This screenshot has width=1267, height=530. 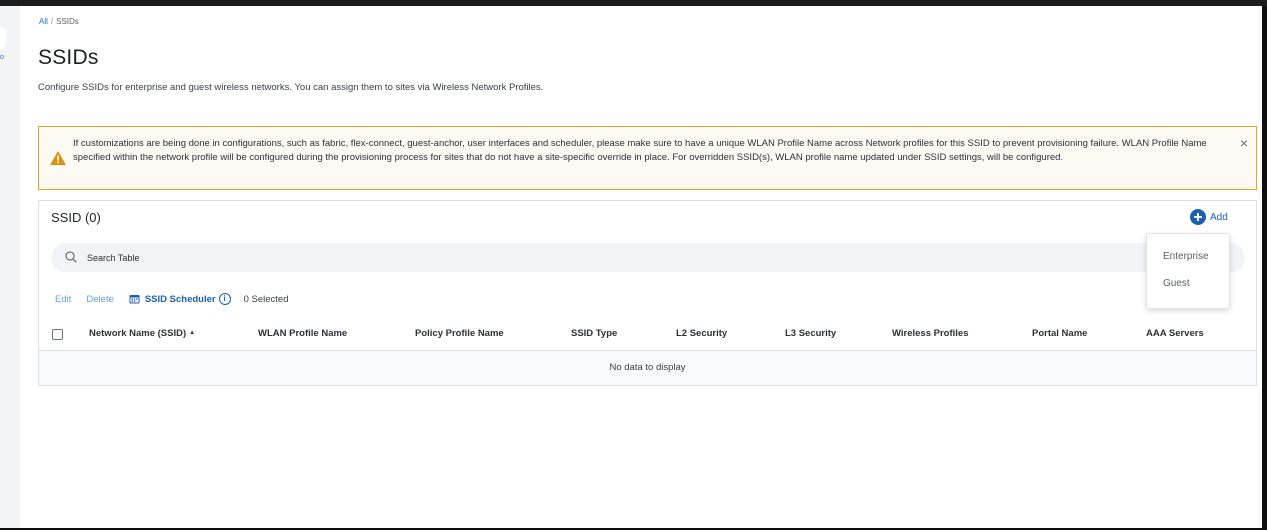 I want to click on breadcrumb: All / SSIDs, so click(x=59, y=21).